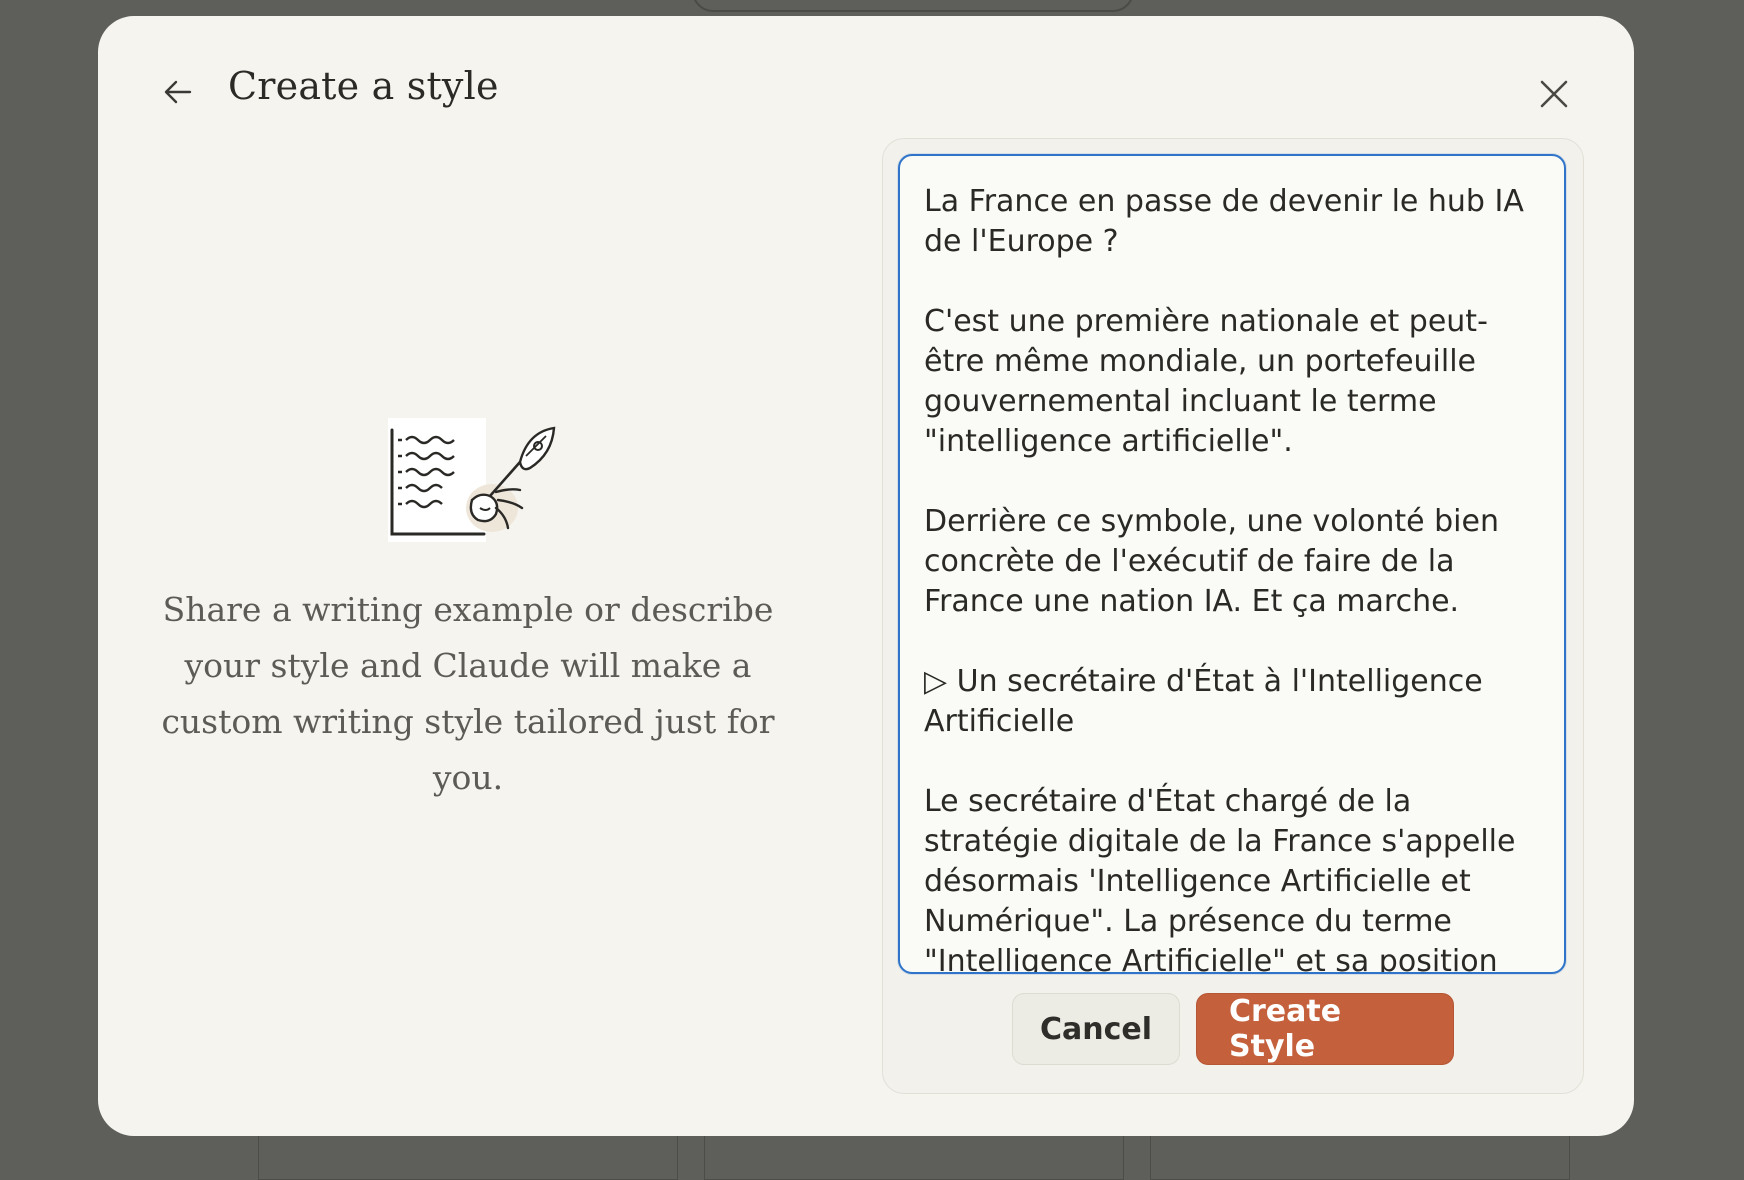 The image size is (1744, 1180). I want to click on create-style-button: Create Style, so click(1325, 1029).